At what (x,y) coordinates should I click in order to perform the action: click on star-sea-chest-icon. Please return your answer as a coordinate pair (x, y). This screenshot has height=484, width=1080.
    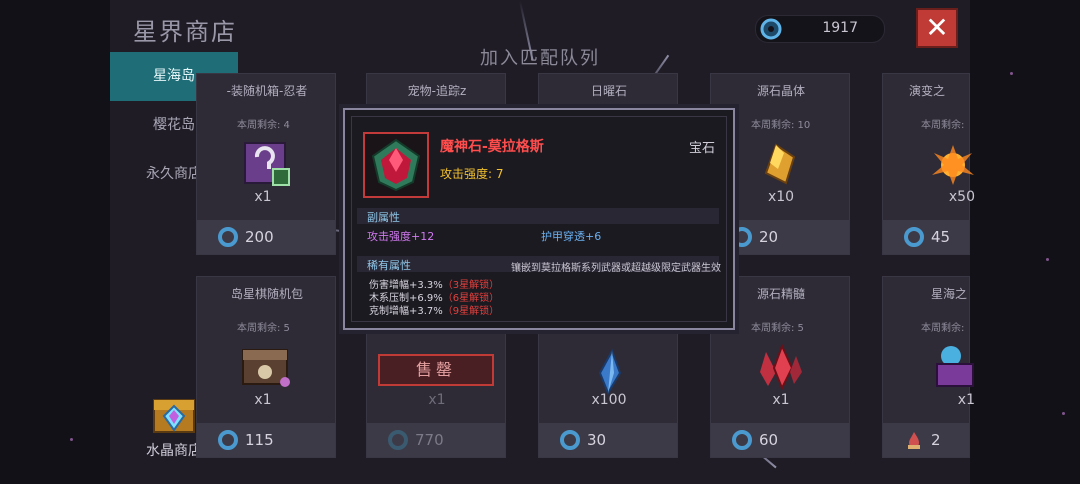
    Looking at the image, I should click on (955, 366).